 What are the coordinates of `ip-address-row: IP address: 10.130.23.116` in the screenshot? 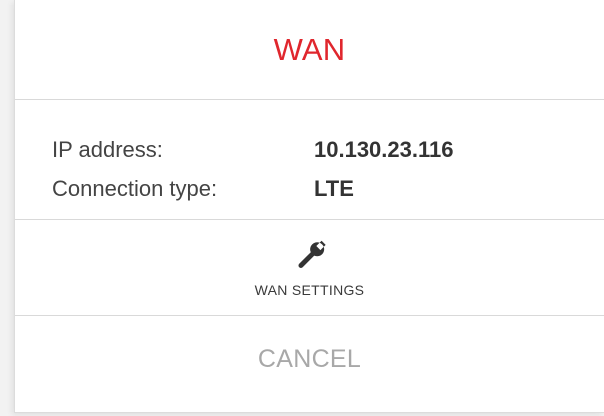 It's located at (328, 149).